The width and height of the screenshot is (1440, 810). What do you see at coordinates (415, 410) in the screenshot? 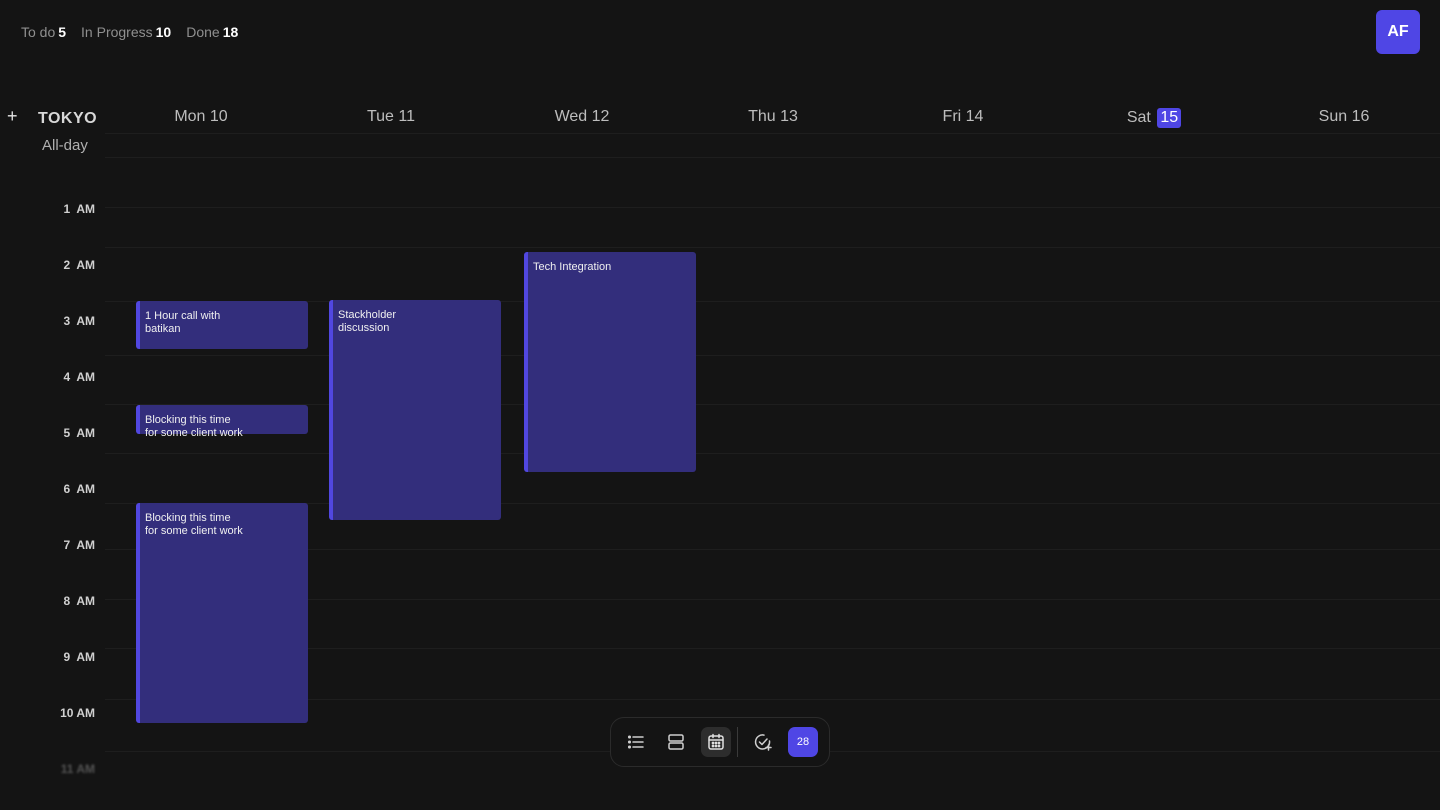
I see `calendar-event: Stackholder discussion` at bounding box center [415, 410].